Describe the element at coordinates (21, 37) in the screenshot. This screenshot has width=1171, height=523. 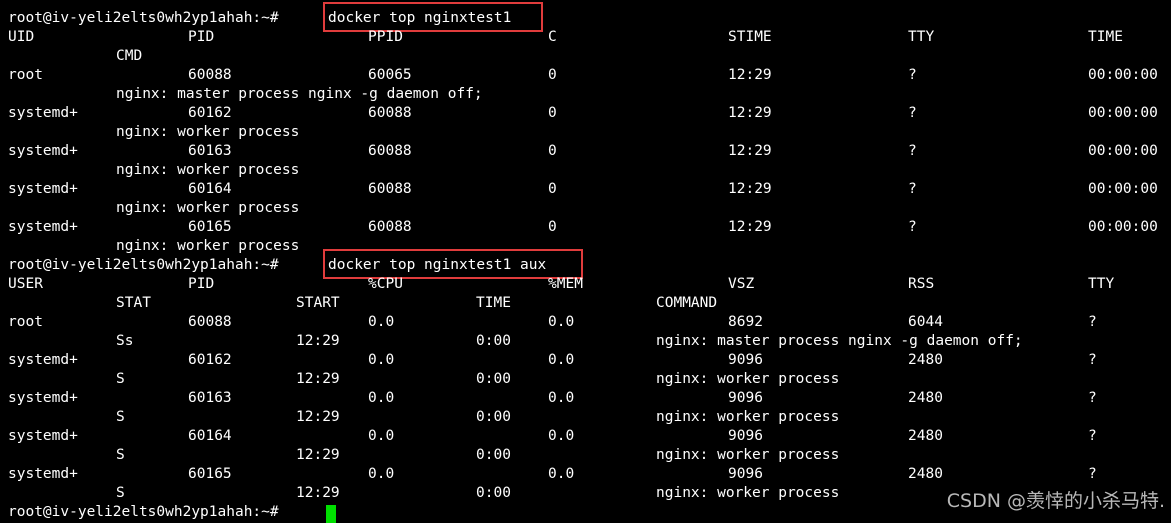
I see `column-header: UID` at that location.